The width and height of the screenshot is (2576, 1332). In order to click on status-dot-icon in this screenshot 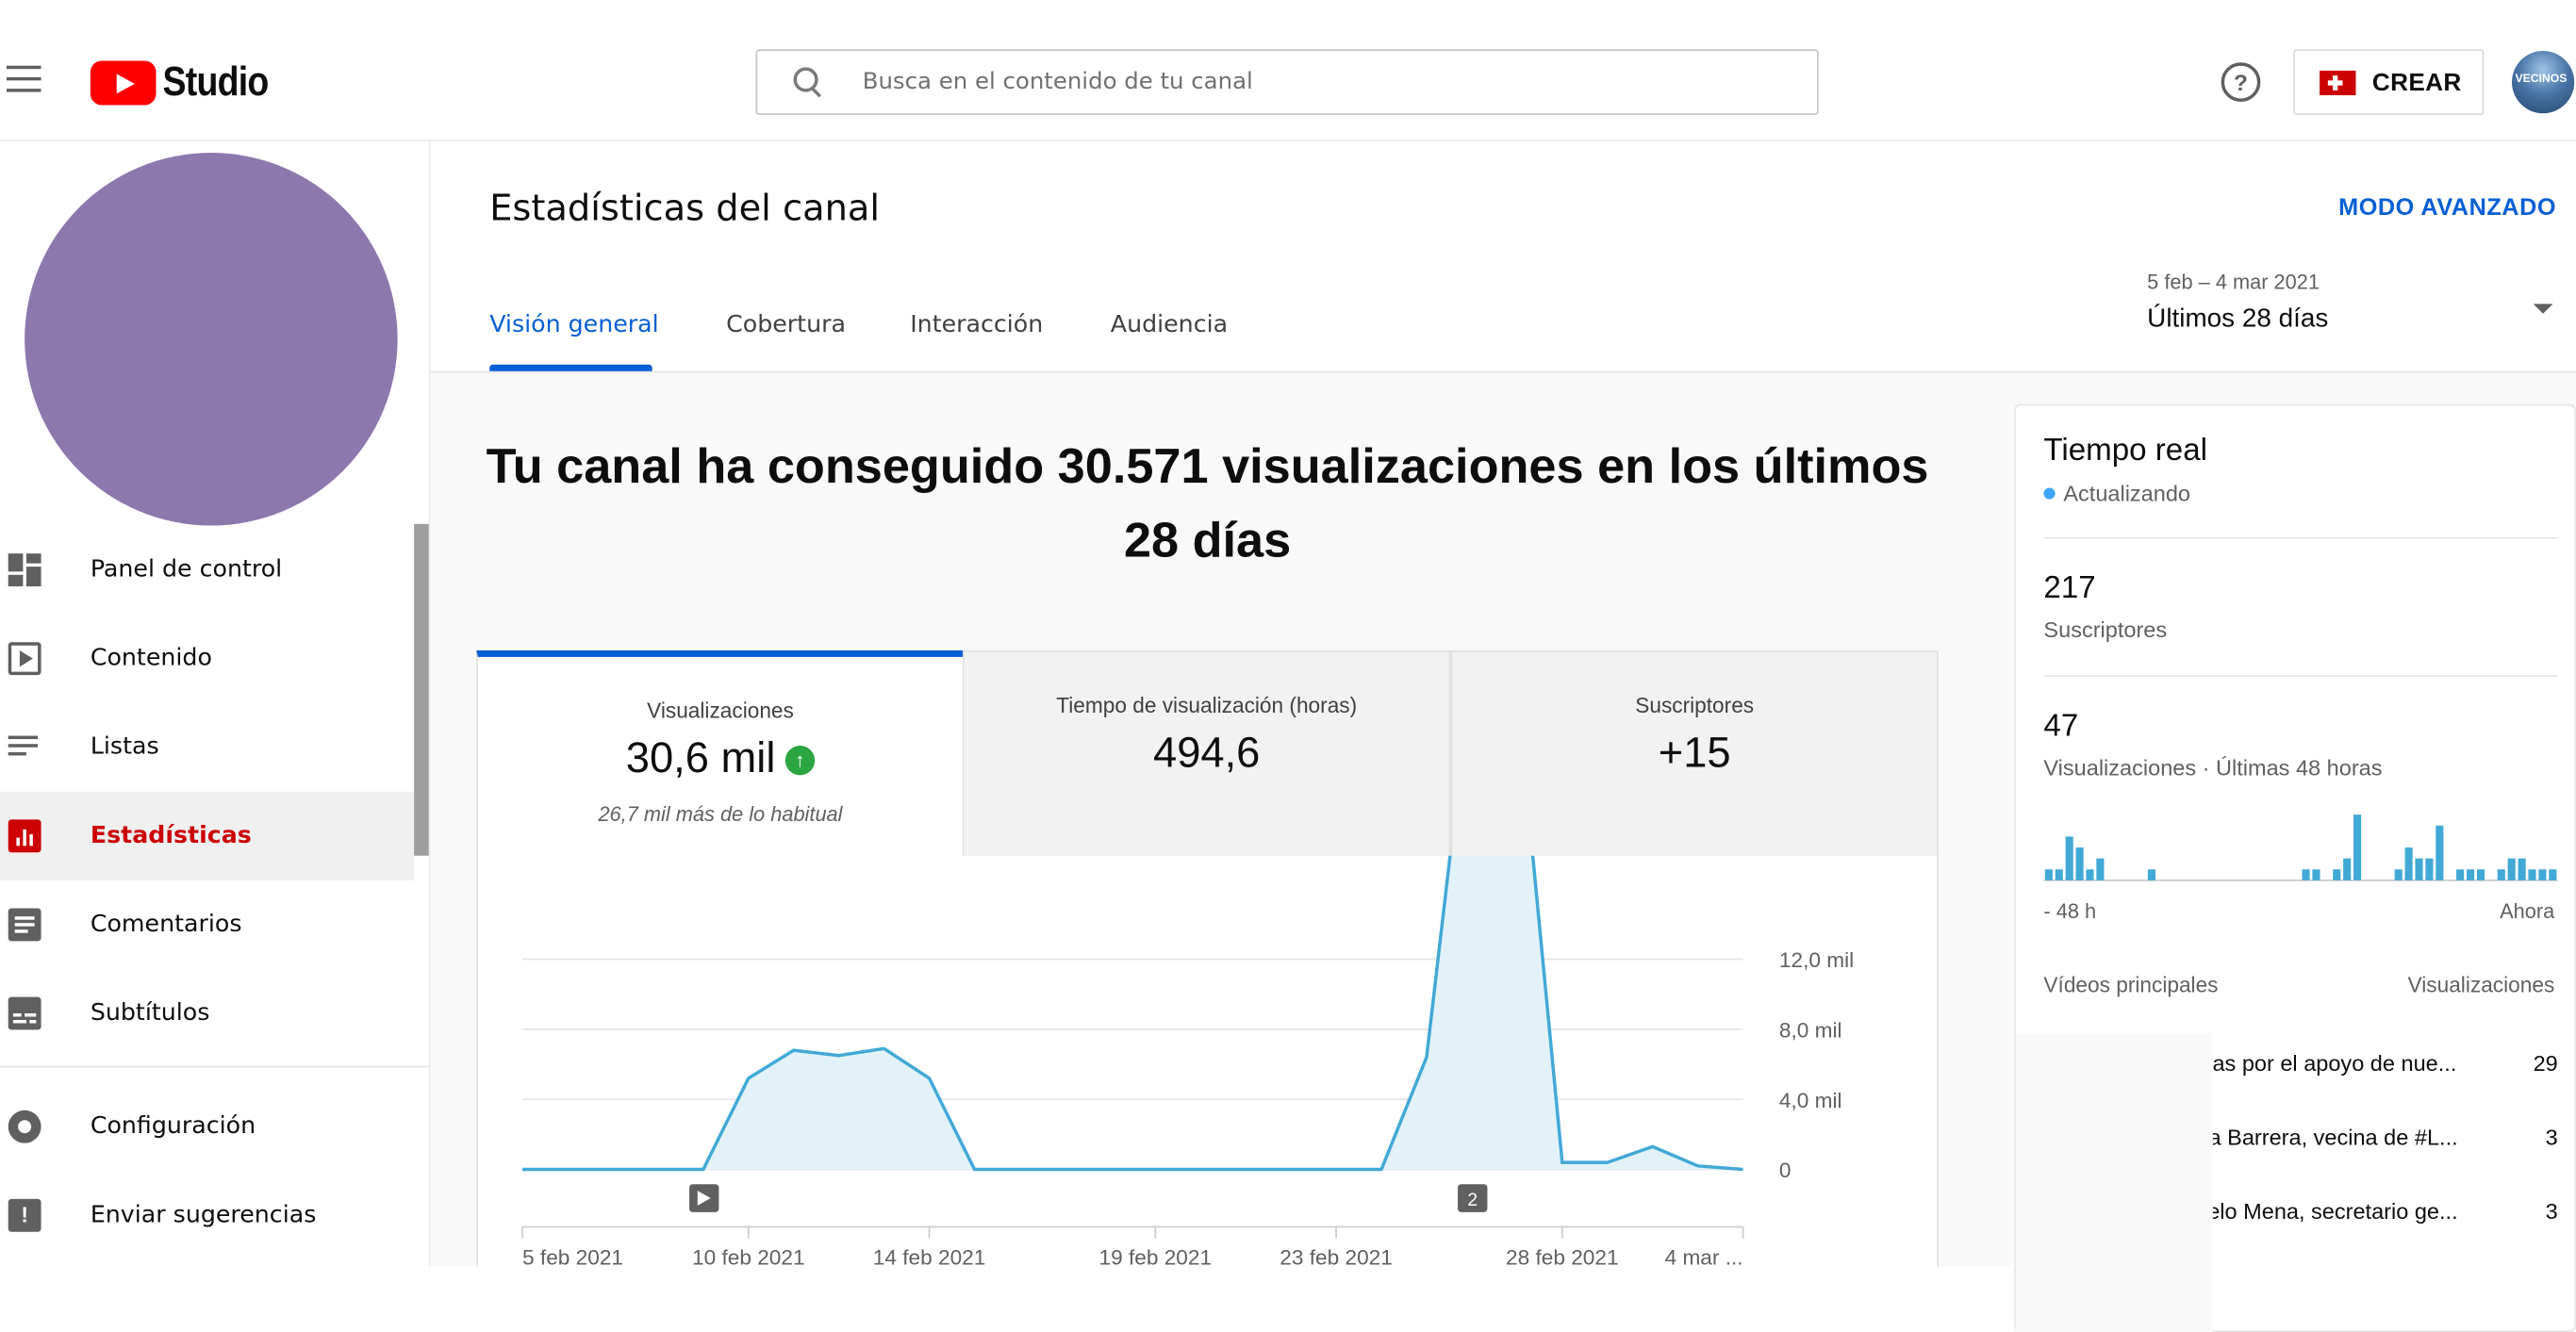, I will do `click(2049, 493)`.